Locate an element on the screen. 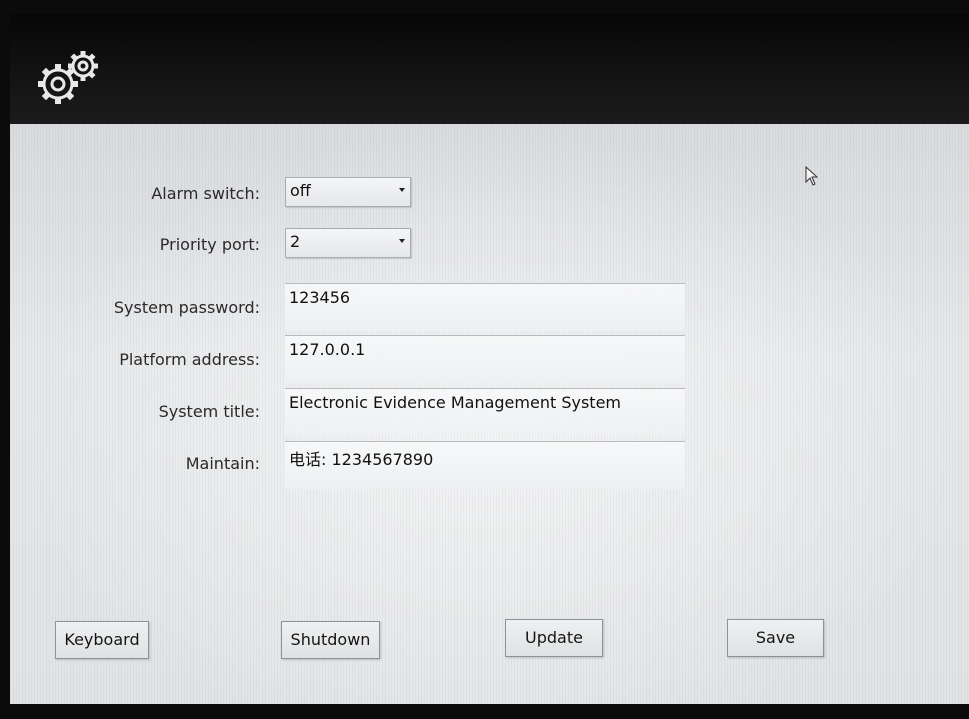  gears-icon is located at coordinates (68, 78).